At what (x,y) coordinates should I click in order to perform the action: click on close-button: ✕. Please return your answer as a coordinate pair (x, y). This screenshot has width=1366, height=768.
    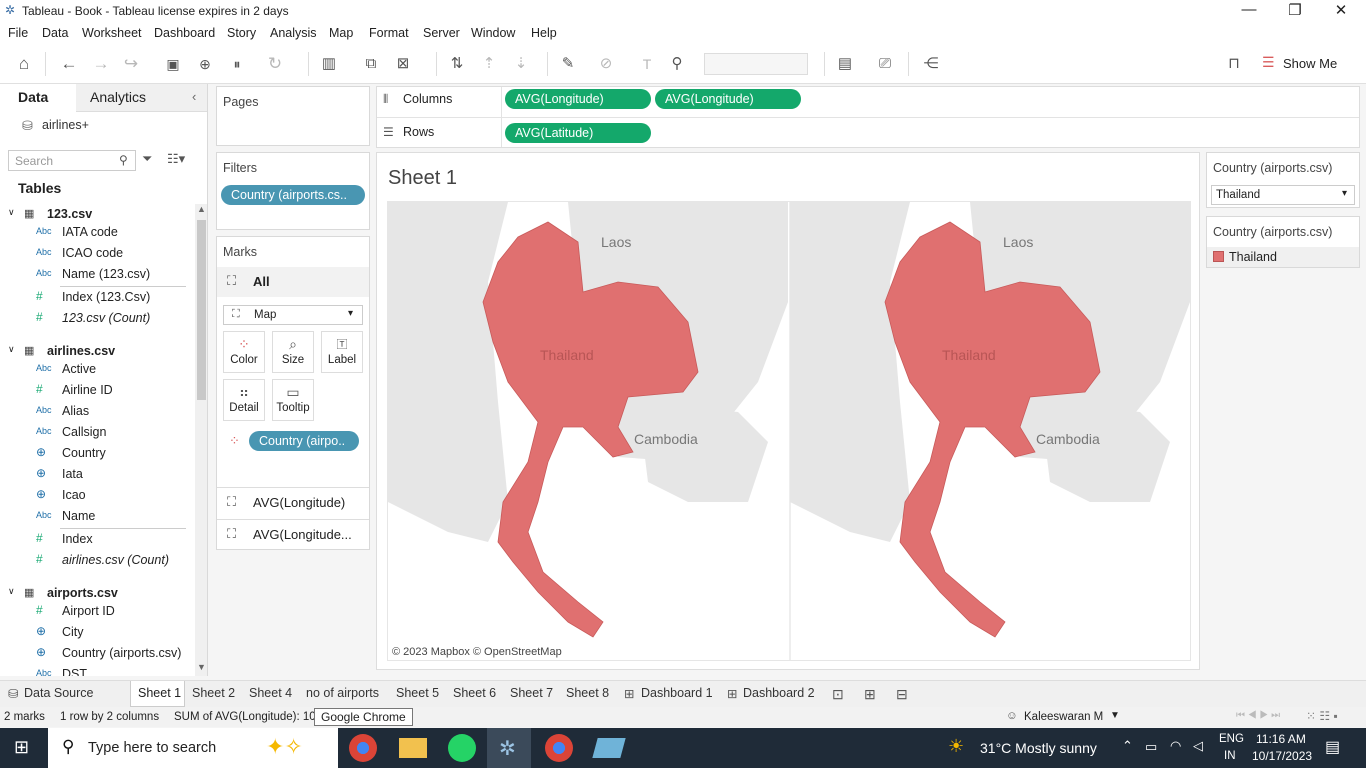
    Looking at the image, I should click on (1341, 10).